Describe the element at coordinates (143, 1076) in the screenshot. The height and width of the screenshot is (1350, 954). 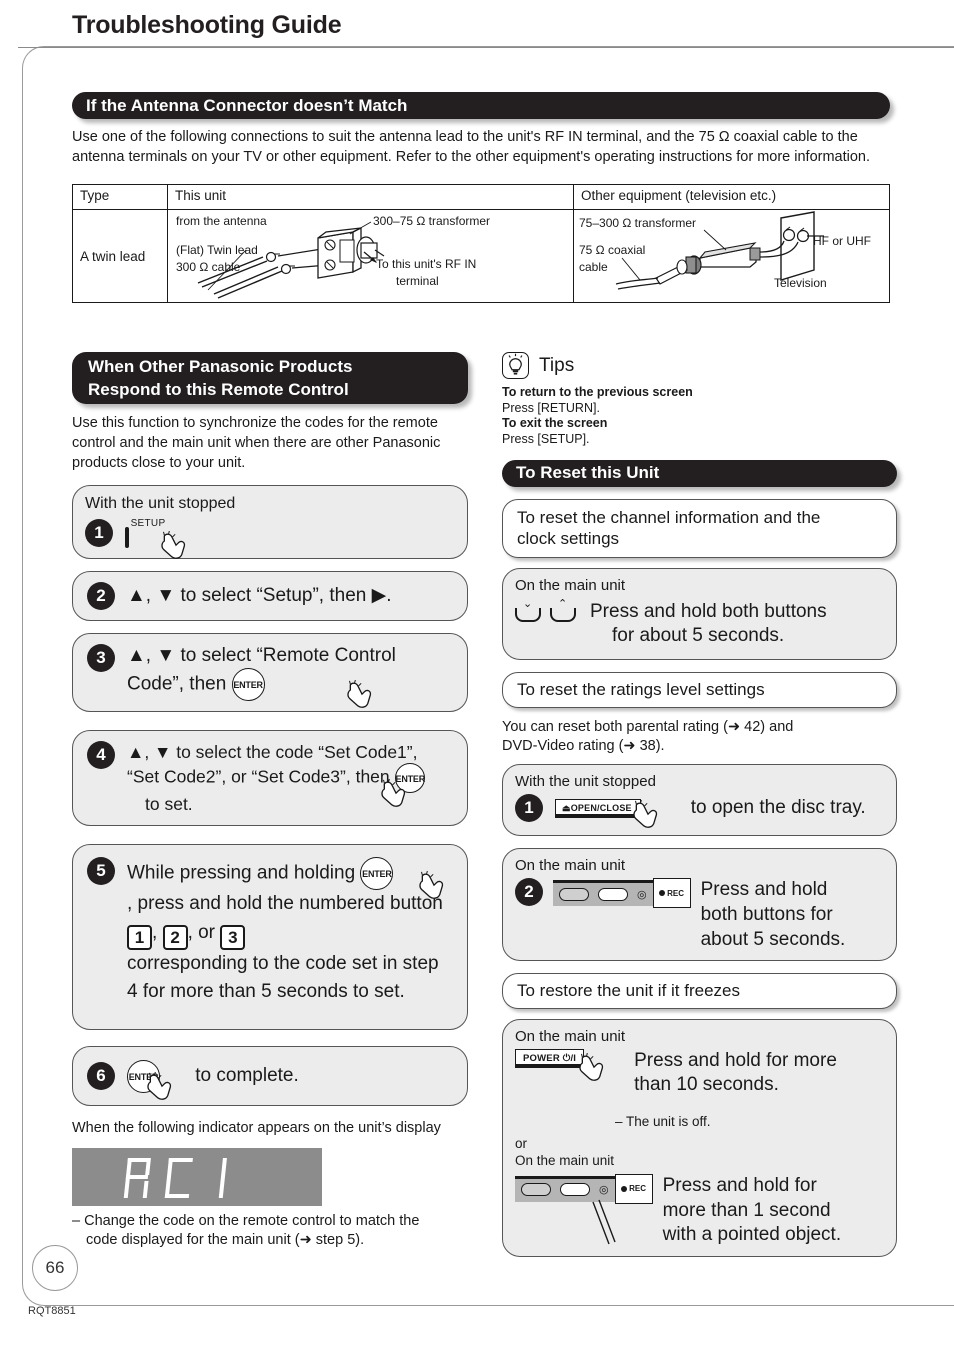
I see `enter-key-step6: ENTER` at that location.